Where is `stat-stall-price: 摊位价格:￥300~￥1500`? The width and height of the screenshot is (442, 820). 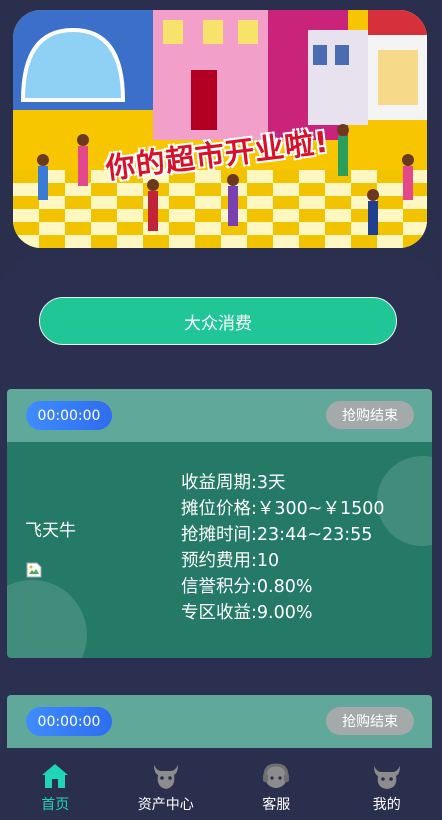 stat-stall-price: 摊位价格:￥300~￥1500 is located at coordinates (283, 509).